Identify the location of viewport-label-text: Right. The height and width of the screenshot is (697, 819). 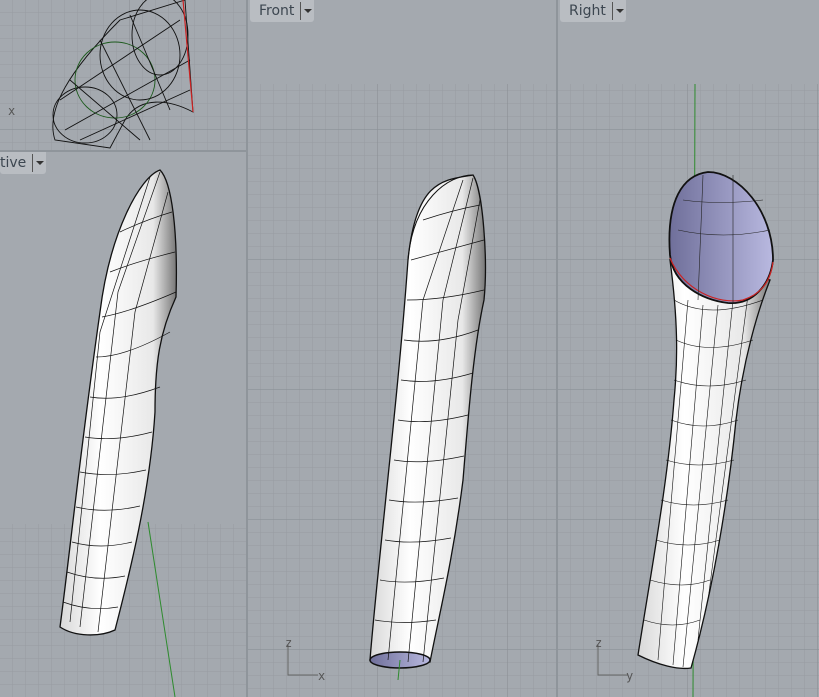
(587, 11).